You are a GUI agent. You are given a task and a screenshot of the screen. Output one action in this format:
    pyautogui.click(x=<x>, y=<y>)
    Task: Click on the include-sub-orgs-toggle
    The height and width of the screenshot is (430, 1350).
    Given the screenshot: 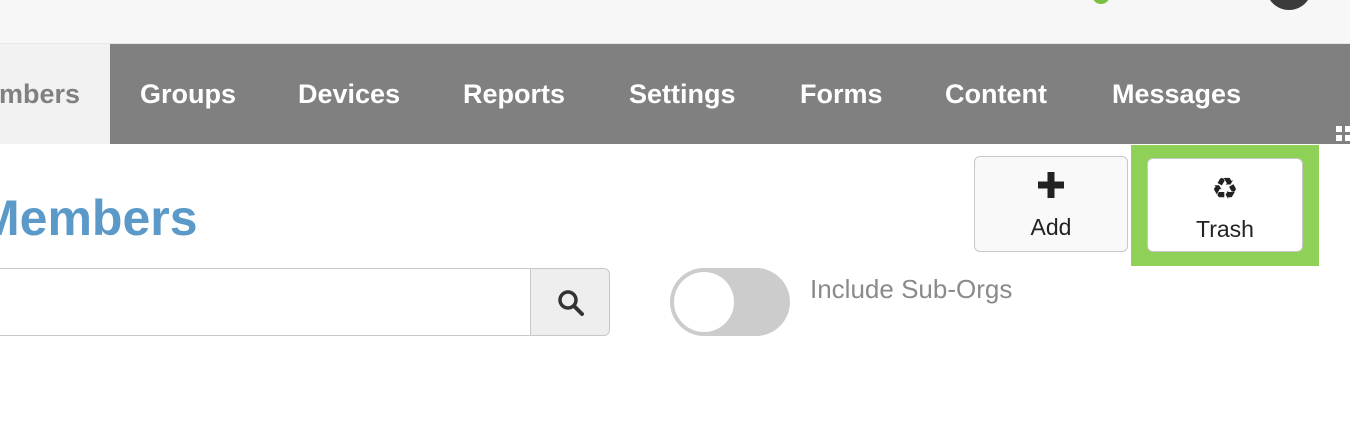 What is the action you would take?
    pyautogui.click(x=730, y=302)
    